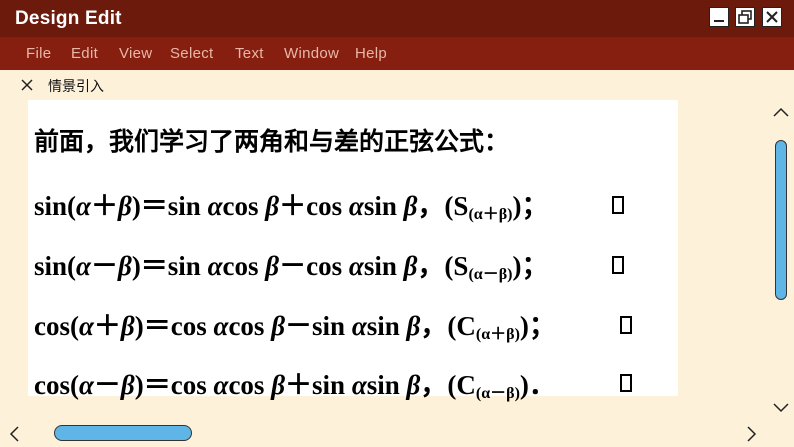 This screenshot has width=794, height=447. I want to click on menu-select: Select, so click(192, 53).